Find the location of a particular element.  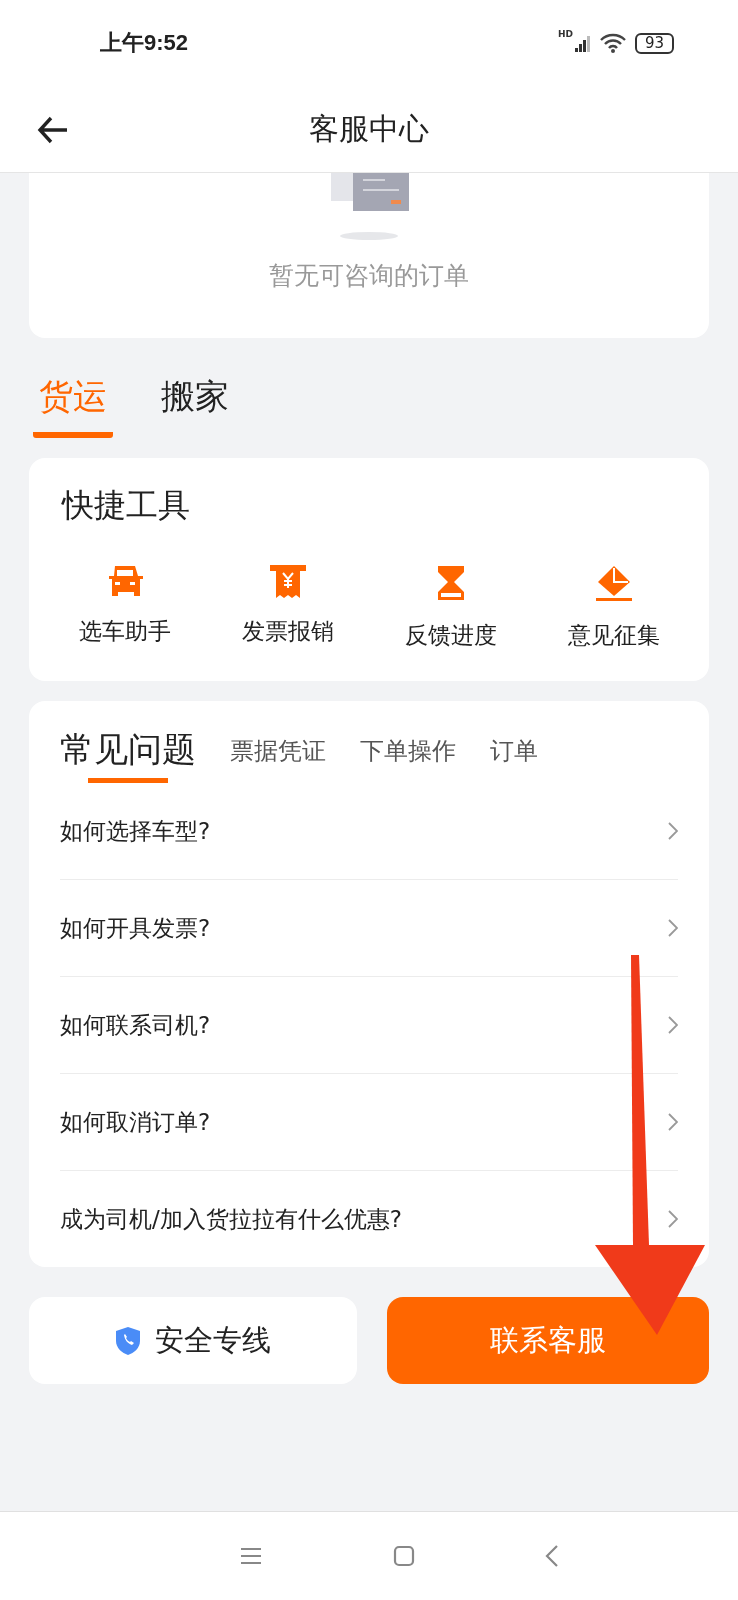

home-icon is located at coordinates (404, 1556).